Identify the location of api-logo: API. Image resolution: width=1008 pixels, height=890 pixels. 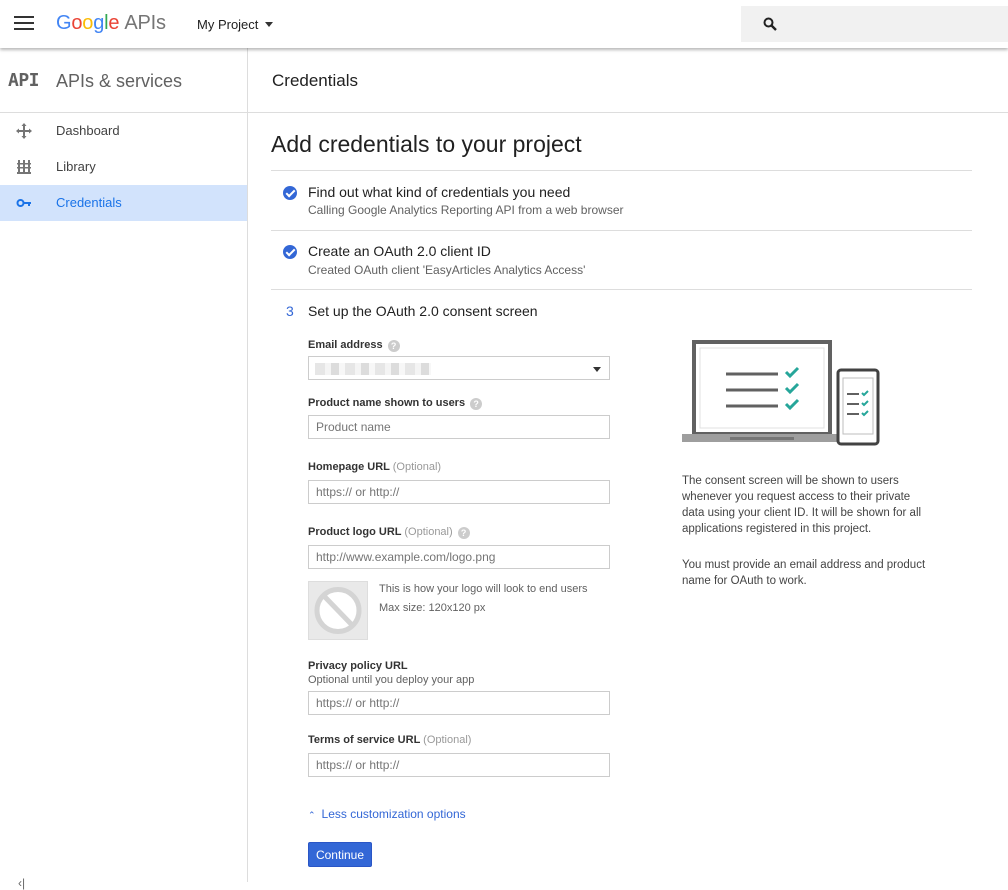
(24, 80).